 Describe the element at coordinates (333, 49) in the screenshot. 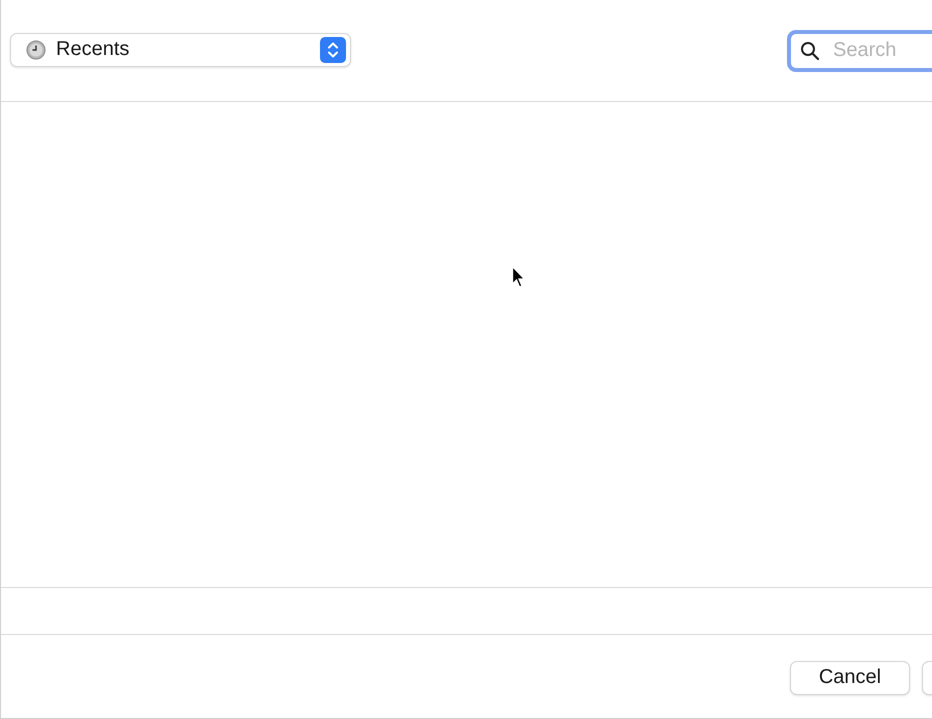

I see `chevron-icon` at that location.